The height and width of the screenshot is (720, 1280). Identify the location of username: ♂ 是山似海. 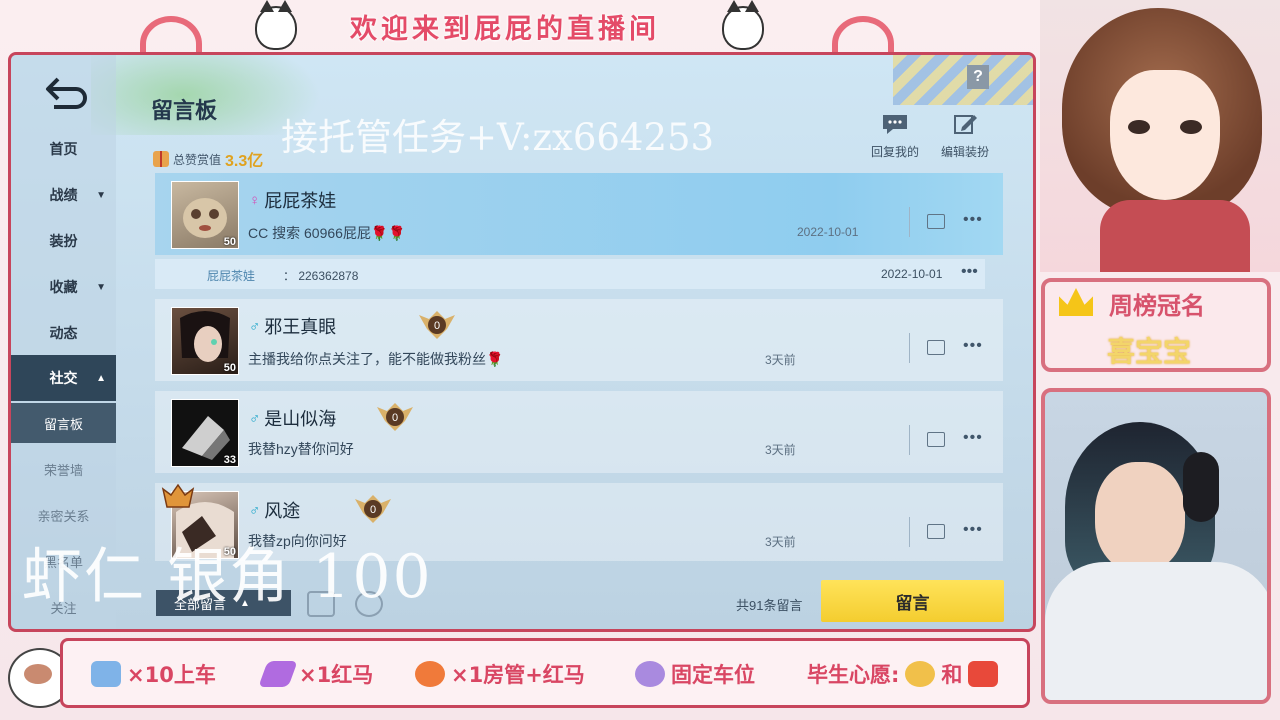
(292, 418).